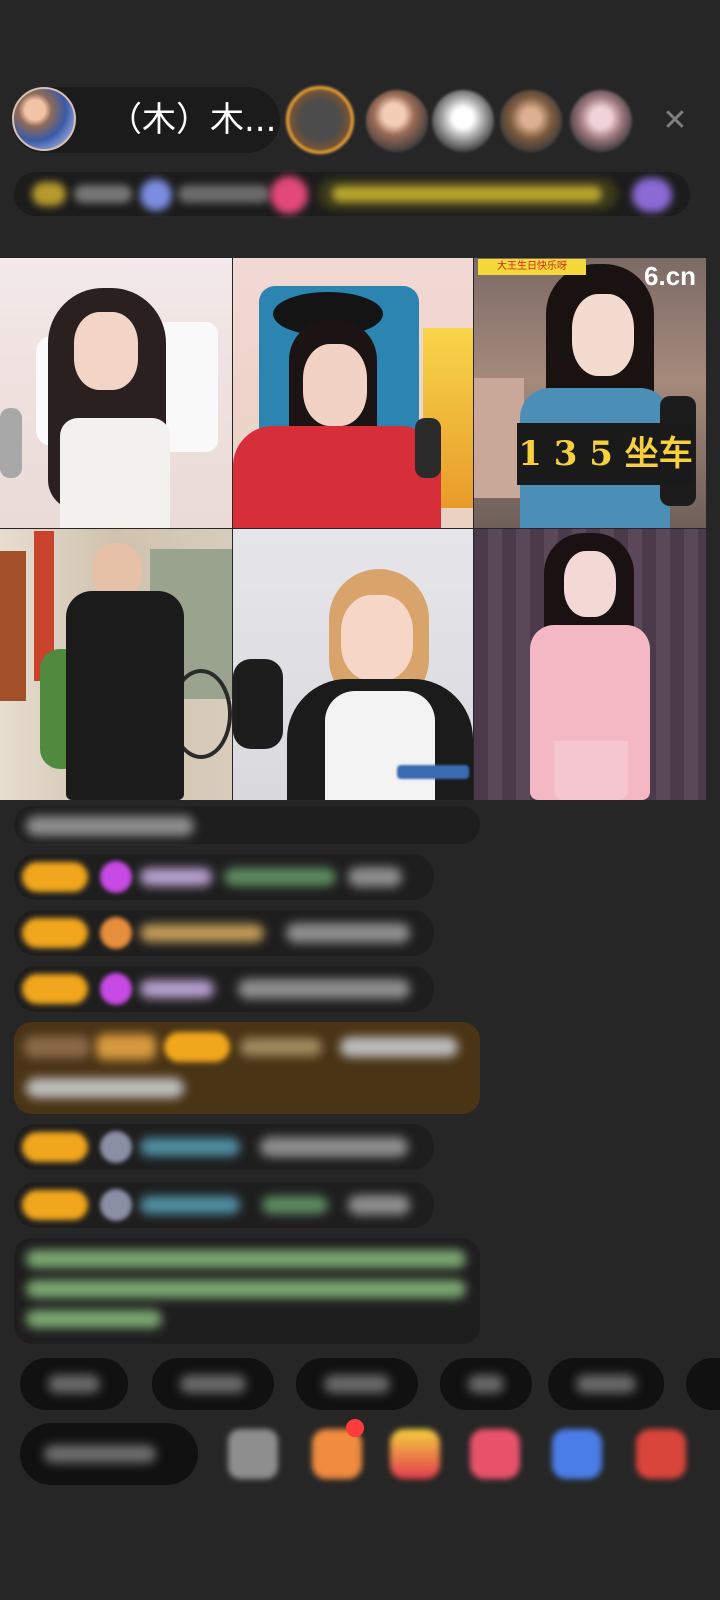 The image size is (720, 1600). I want to click on chat-message-highlight, so click(247, 1068).